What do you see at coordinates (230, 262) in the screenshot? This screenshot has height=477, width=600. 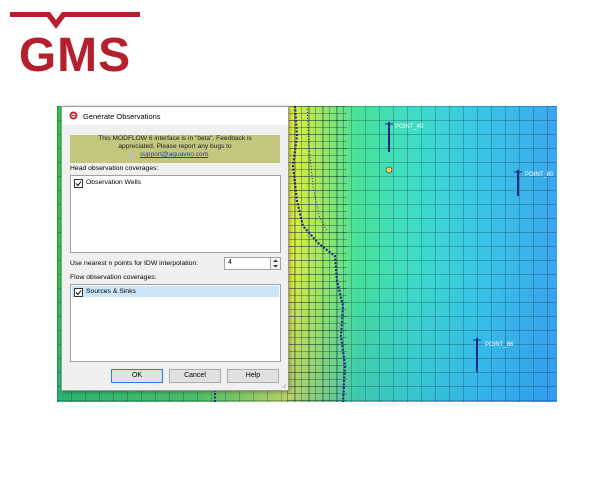 I see `idw-points-value: 4` at bounding box center [230, 262].